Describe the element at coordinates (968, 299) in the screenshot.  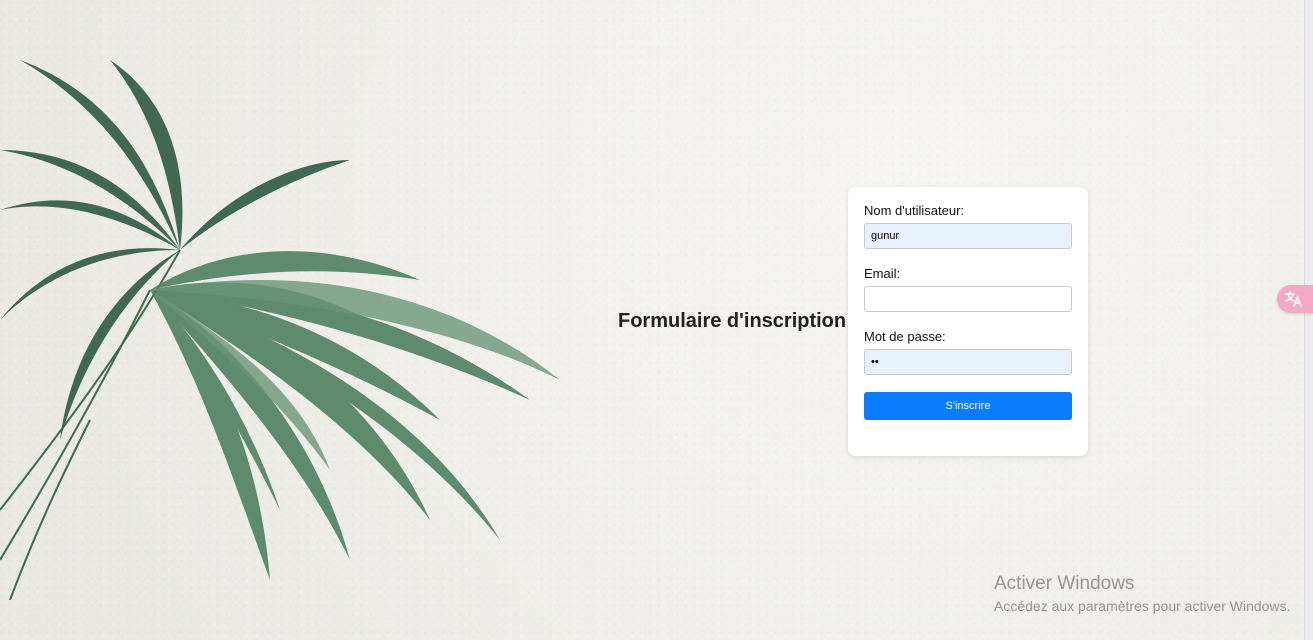
I see `email-input` at that location.